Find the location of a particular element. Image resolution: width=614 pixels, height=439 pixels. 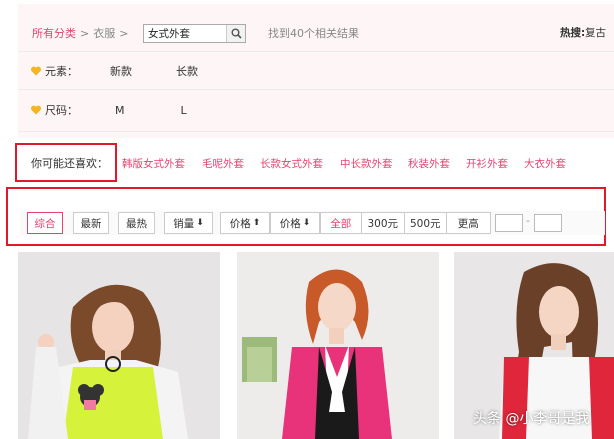

filter-option-new: 新款 is located at coordinates (121, 71).